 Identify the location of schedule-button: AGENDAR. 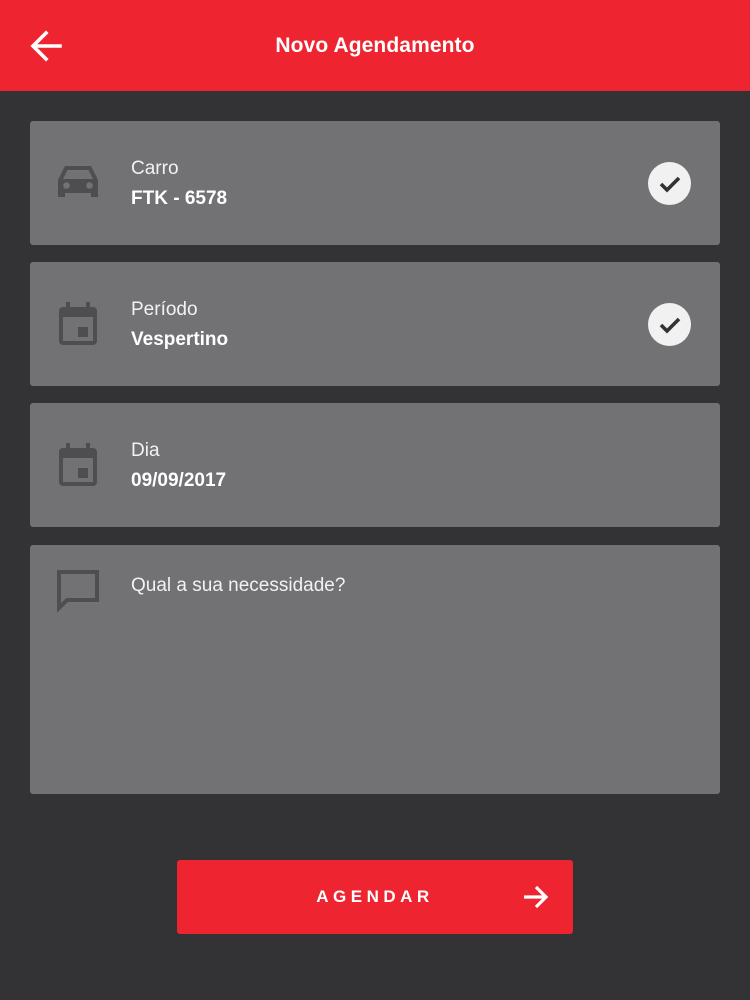
(375, 897).